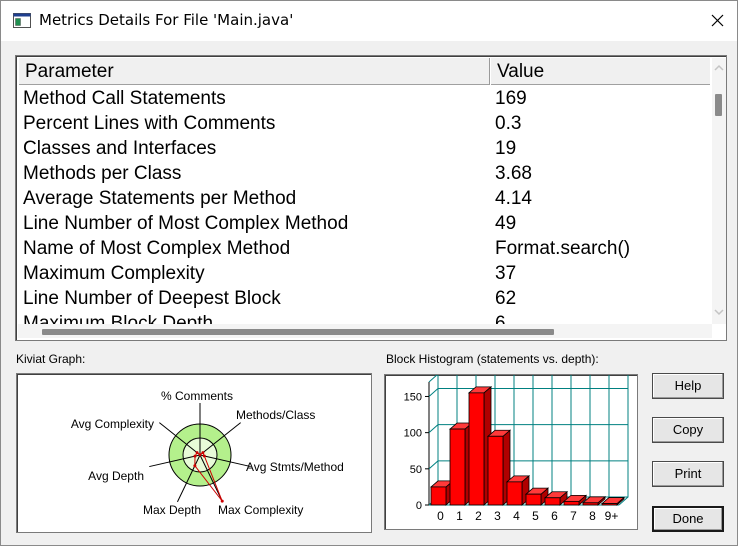  Describe the element at coordinates (160, 198) in the screenshot. I see `row-parameter: Average Statements per Method` at that location.